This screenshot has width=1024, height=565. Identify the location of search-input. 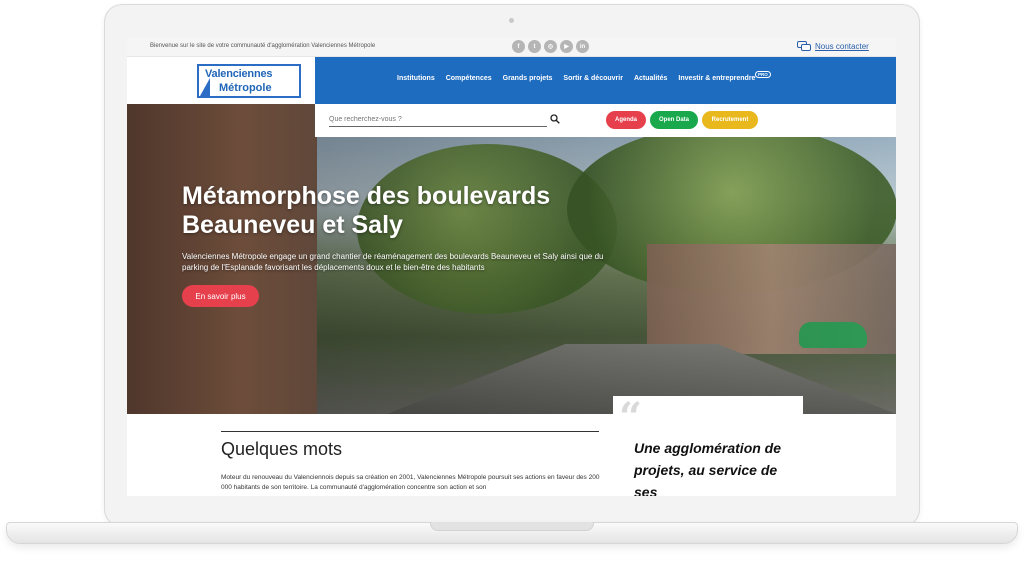
(438, 119).